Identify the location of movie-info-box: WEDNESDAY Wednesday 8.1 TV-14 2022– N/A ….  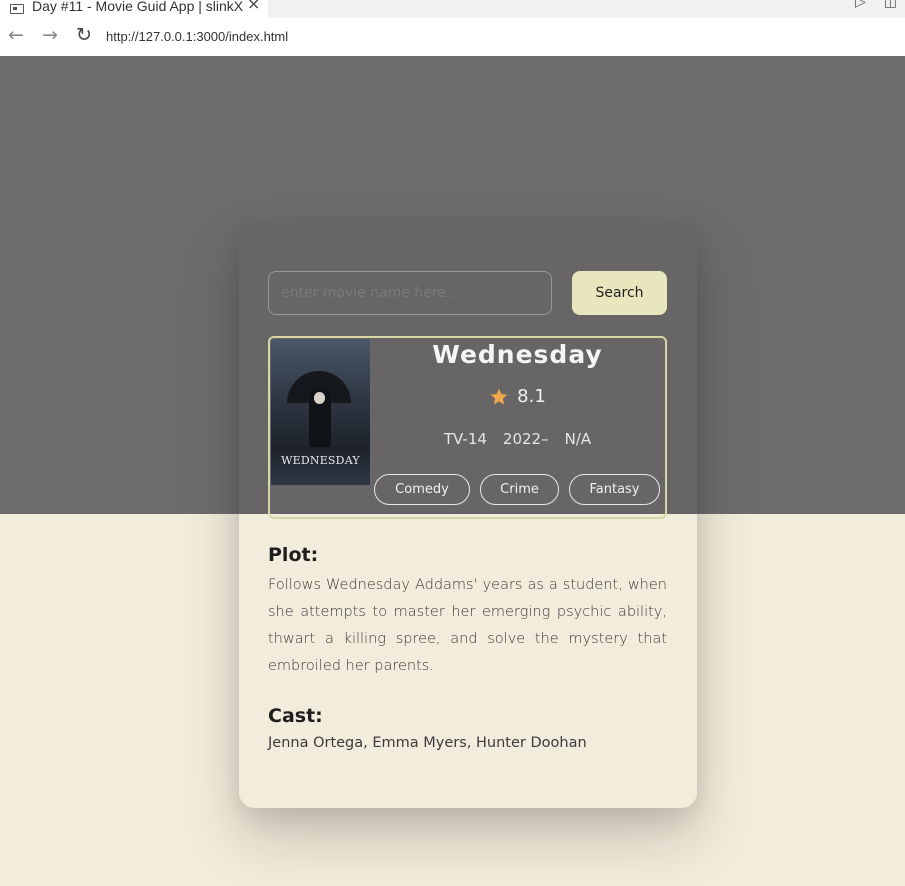
(467, 427).